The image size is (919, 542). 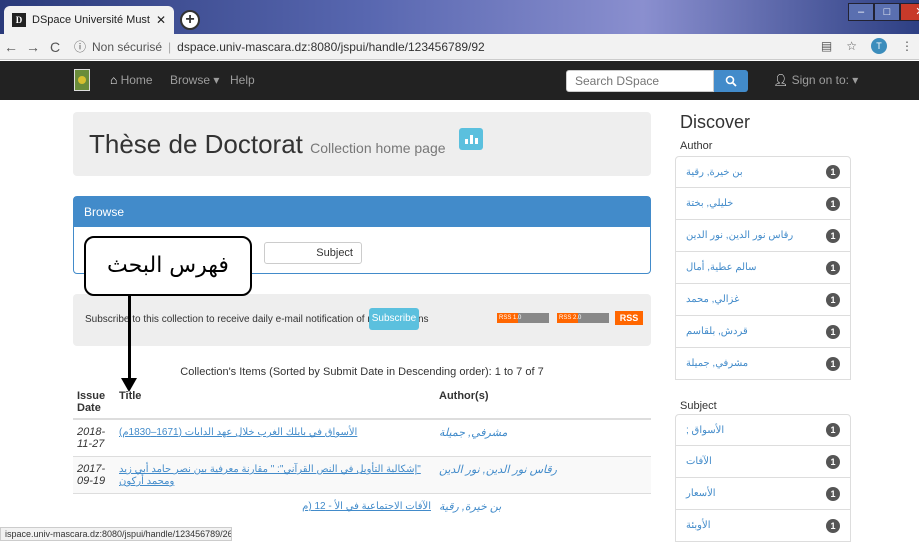 I want to click on collection-header: Thèse de Doctorat Collection home page, so click(x=362, y=144).